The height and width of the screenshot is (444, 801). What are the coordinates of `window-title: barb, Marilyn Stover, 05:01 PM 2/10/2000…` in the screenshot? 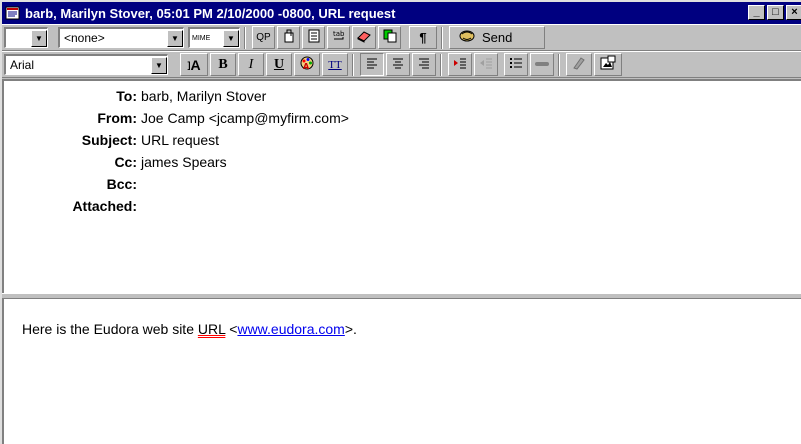 It's located at (210, 13).